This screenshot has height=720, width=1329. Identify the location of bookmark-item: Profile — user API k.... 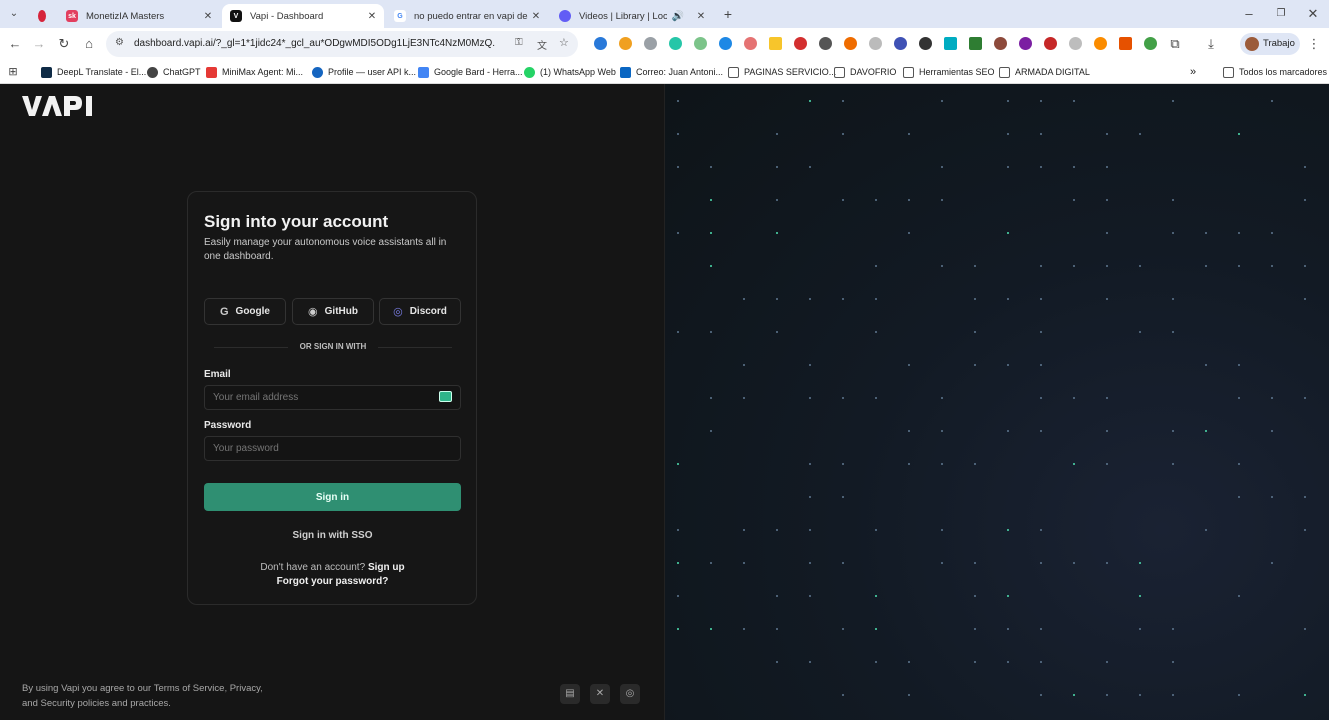
(364, 72).